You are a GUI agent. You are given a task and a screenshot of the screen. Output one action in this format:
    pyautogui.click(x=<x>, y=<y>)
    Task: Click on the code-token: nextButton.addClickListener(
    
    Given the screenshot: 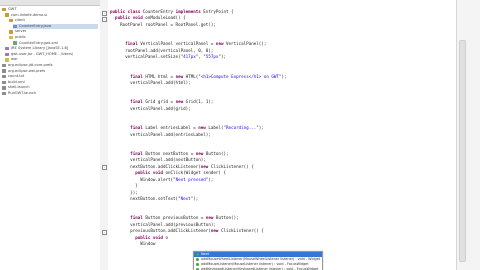 What is the action you would take?
    pyautogui.click(x=155, y=166)
    